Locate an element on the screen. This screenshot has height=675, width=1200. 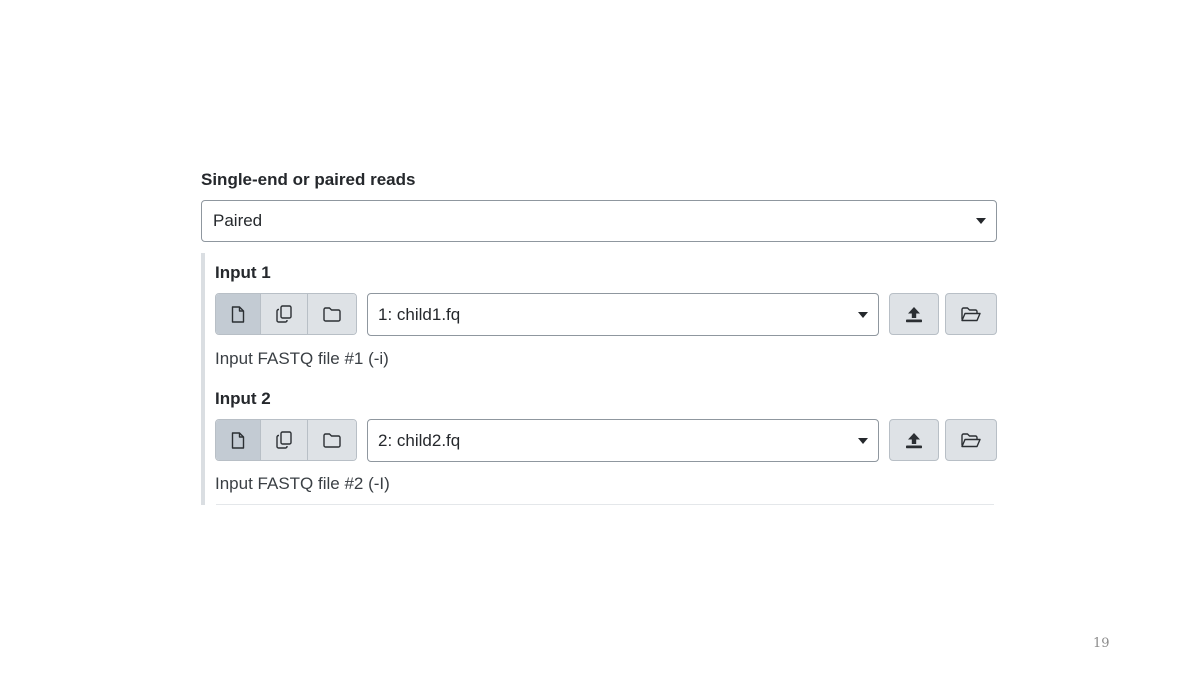
input-2-mode-group is located at coordinates (286, 440).